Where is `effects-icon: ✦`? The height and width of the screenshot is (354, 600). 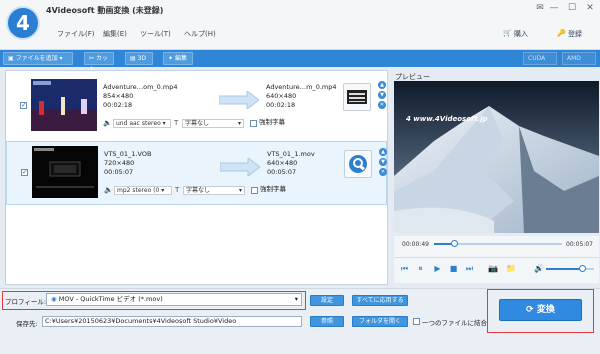
effects-icon: ✦ is located at coordinates (171, 58).